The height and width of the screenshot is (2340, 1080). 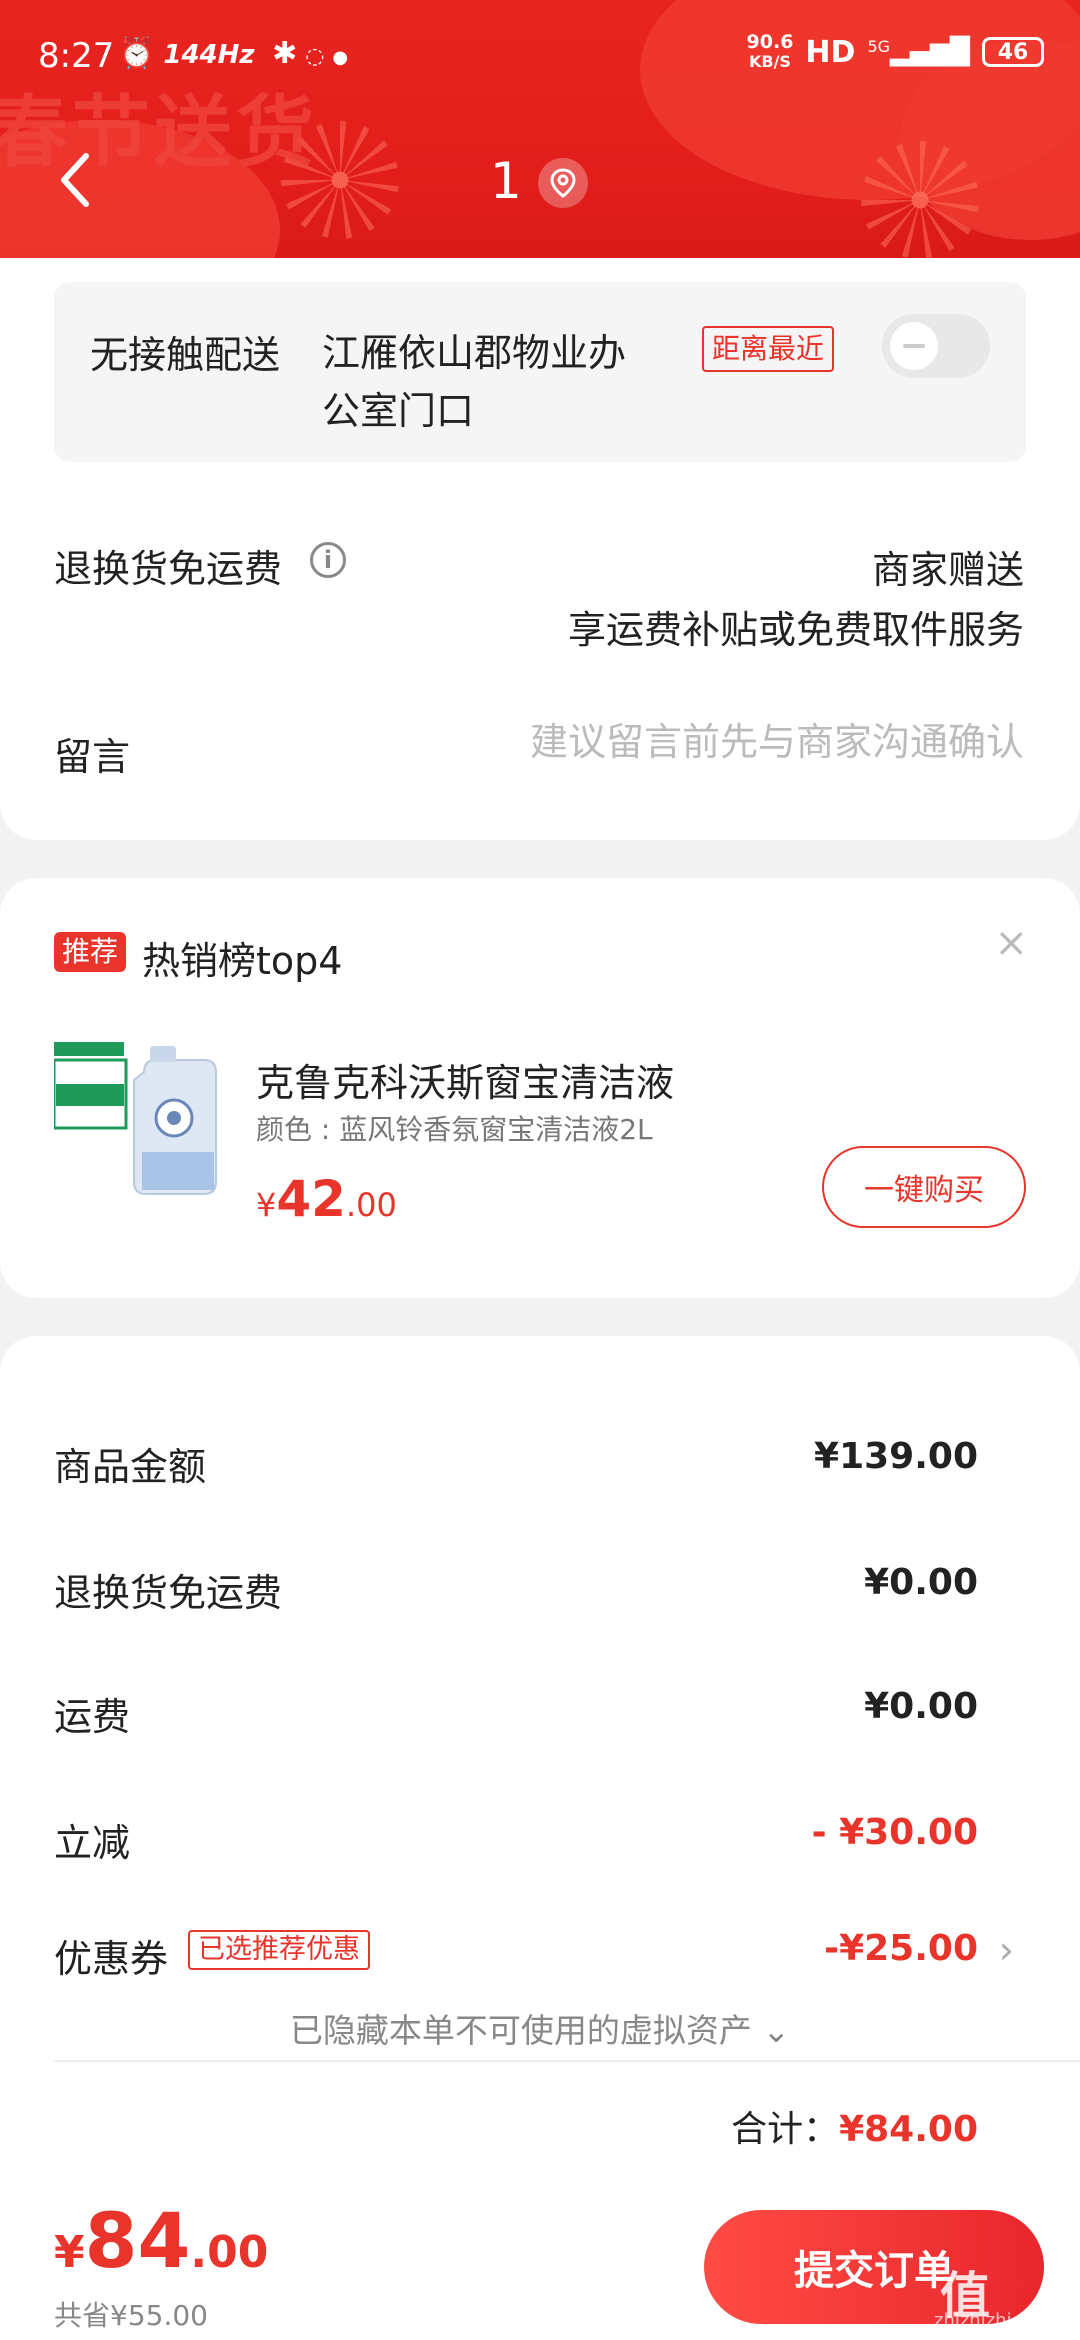 I want to click on firework-decoration, so click(x=920, y=199).